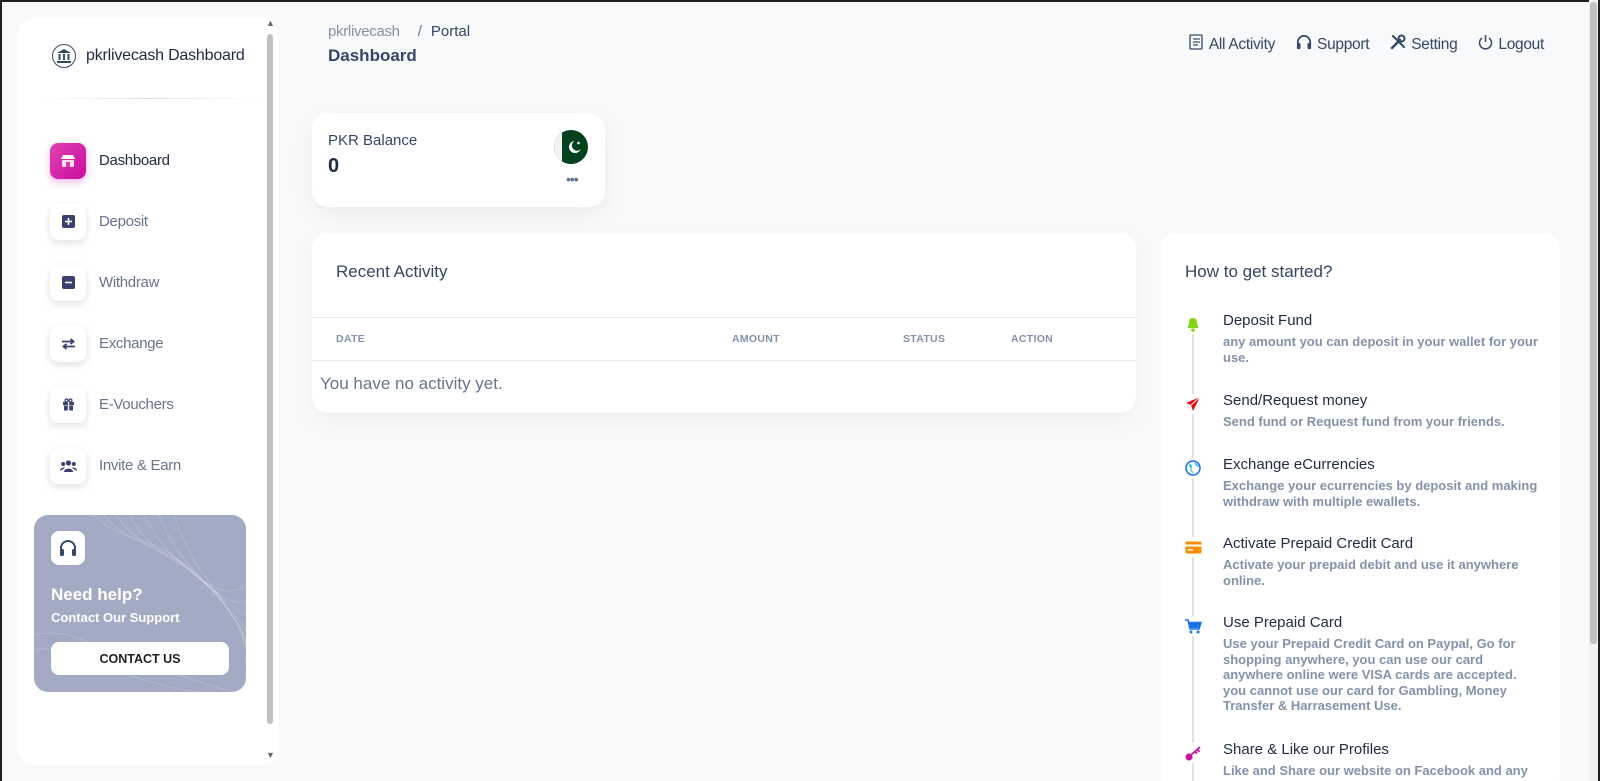  Describe the element at coordinates (392, 271) in the screenshot. I see `recent-activity-title: Recent Activity` at that location.